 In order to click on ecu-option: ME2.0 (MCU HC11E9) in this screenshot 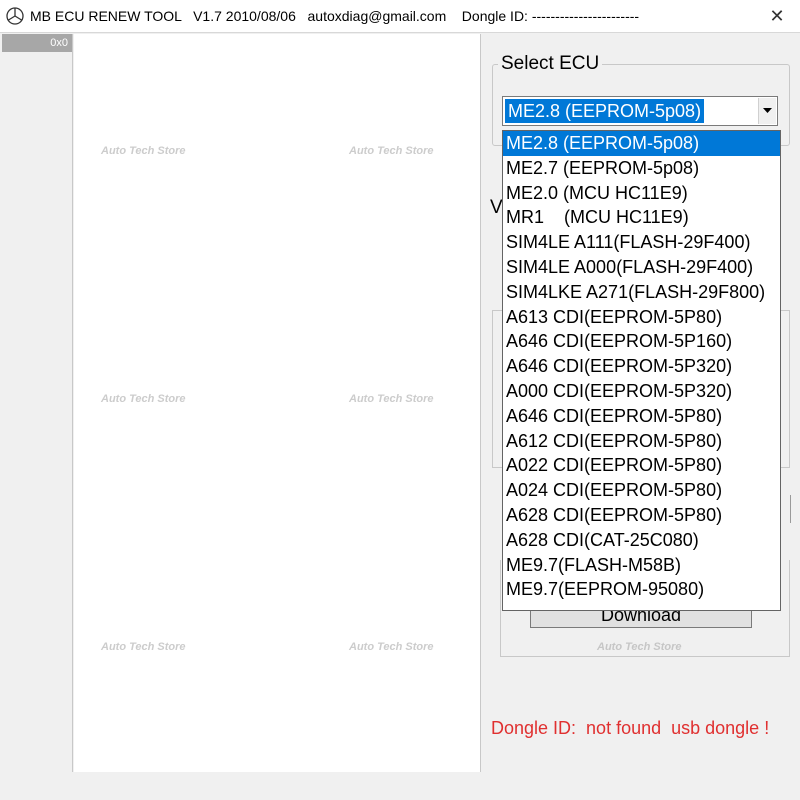, I will do `click(641, 193)`.